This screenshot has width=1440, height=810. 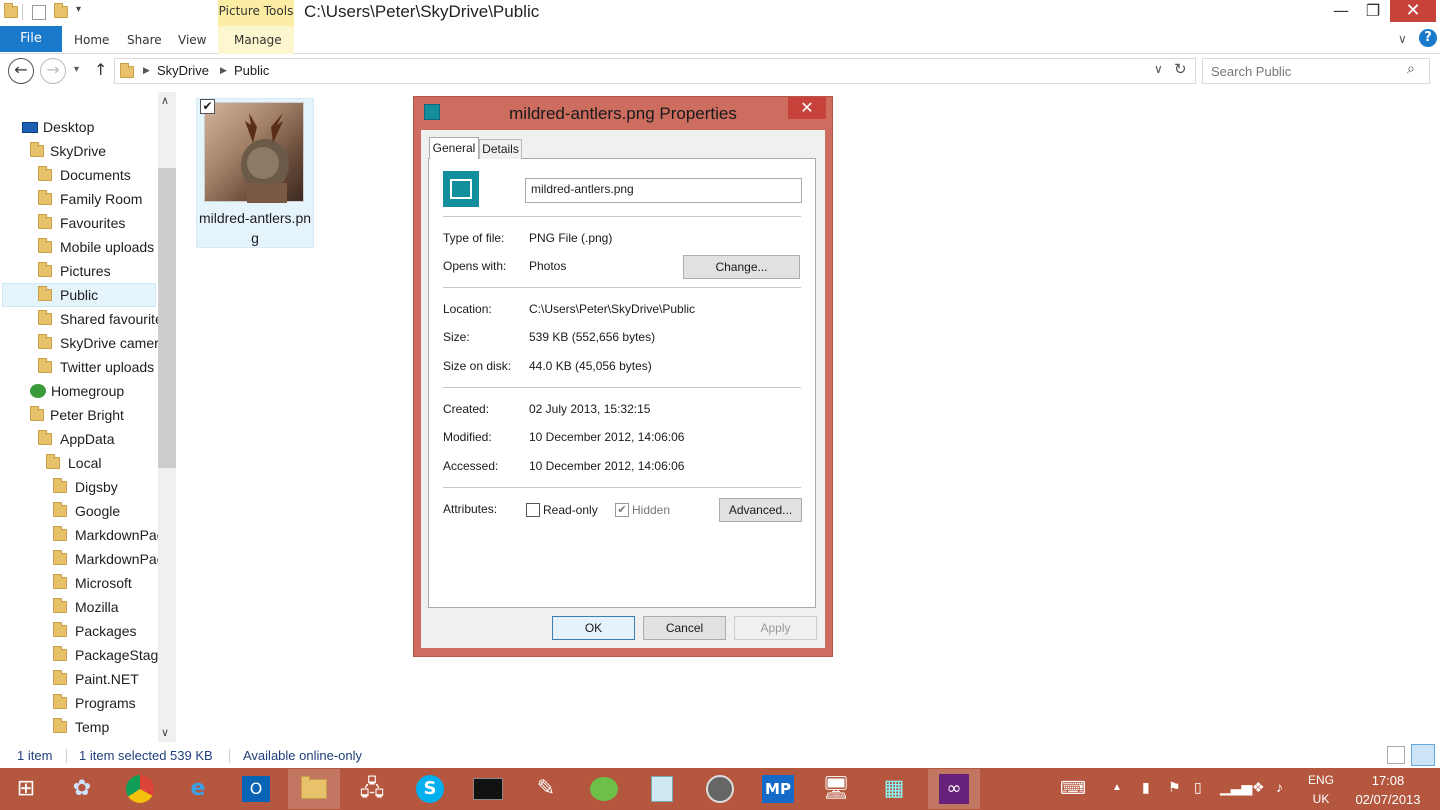 What do you see at coordinates (314, 789) in the screenshot?
I see `file-explorer-icon` at bounding box center [314, 789].